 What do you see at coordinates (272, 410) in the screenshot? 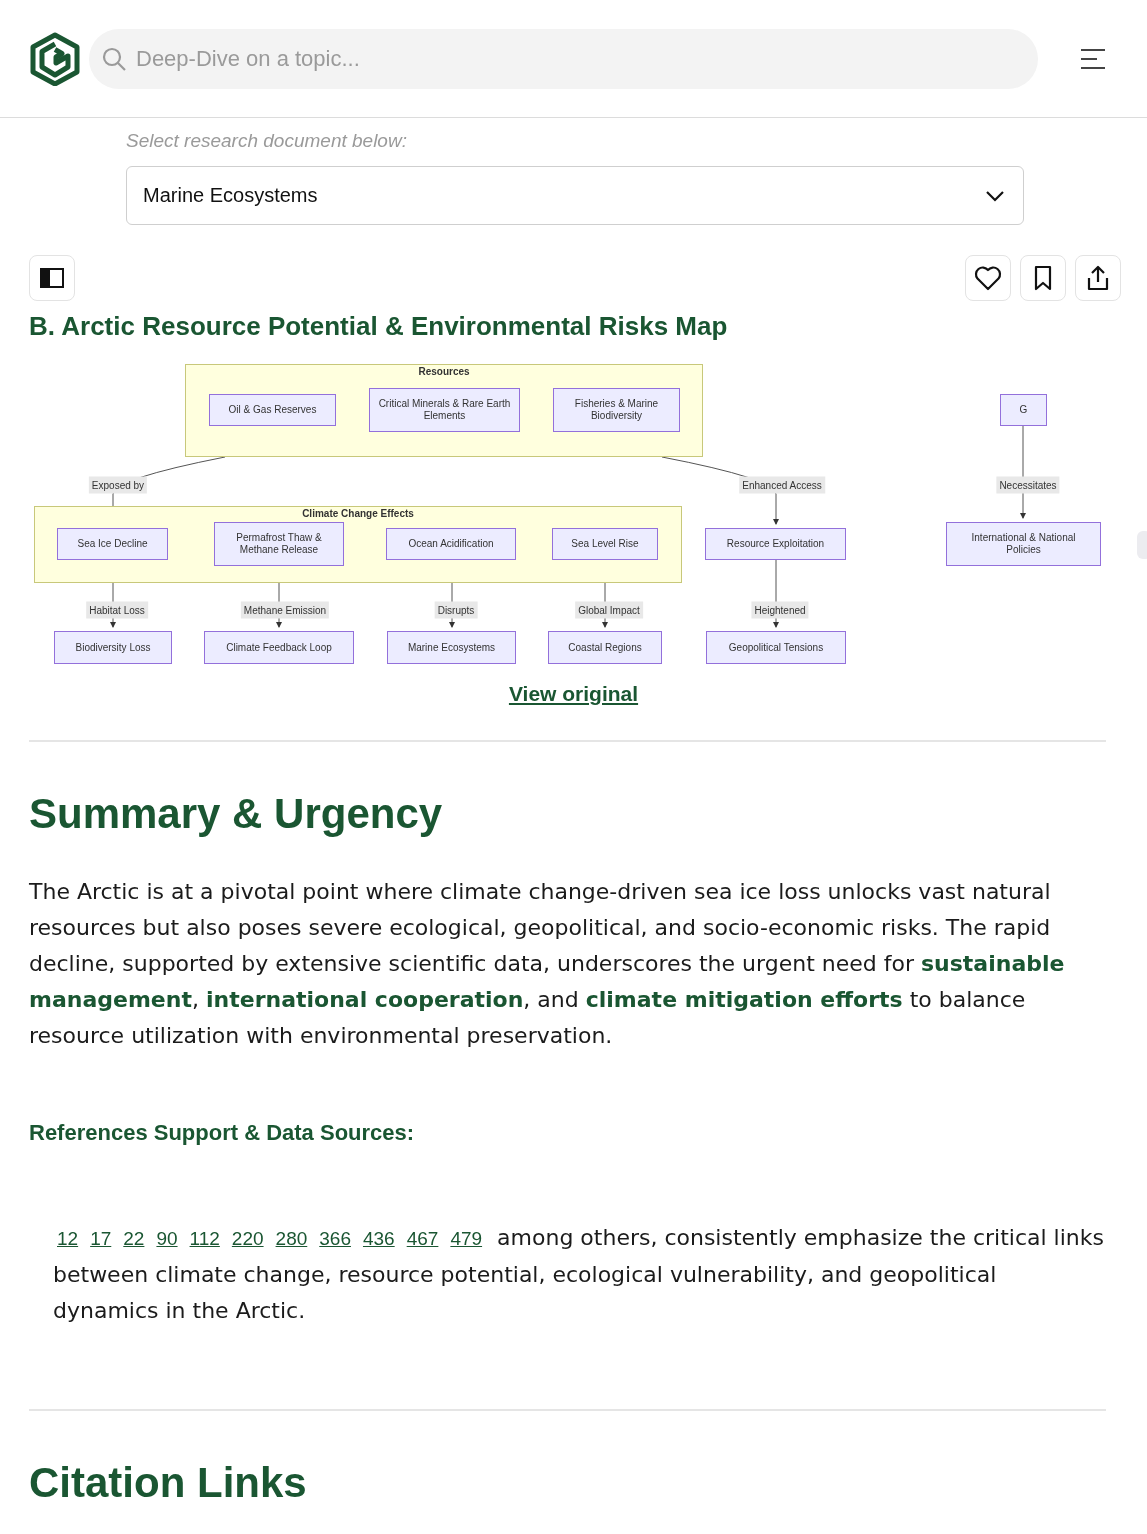
I see `diagram-node: Oil & Gas Reserves` at bounding box center [272, 410].